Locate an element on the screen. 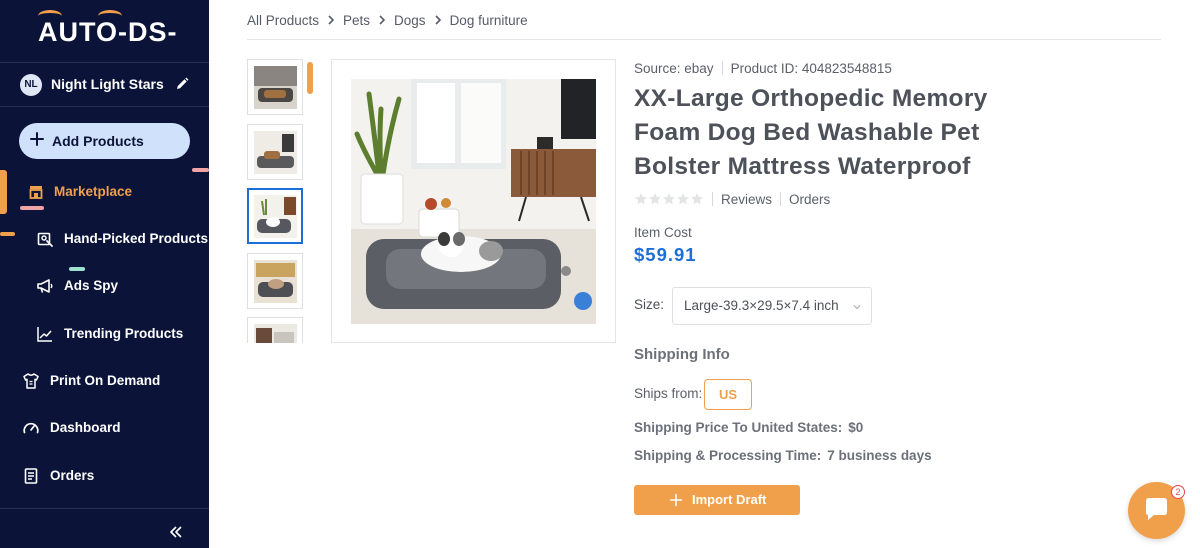 The image size is (1200, 548). product-meta-row: Source: ebay Product ID: 404823548815 is located at coordinates (763, 68).